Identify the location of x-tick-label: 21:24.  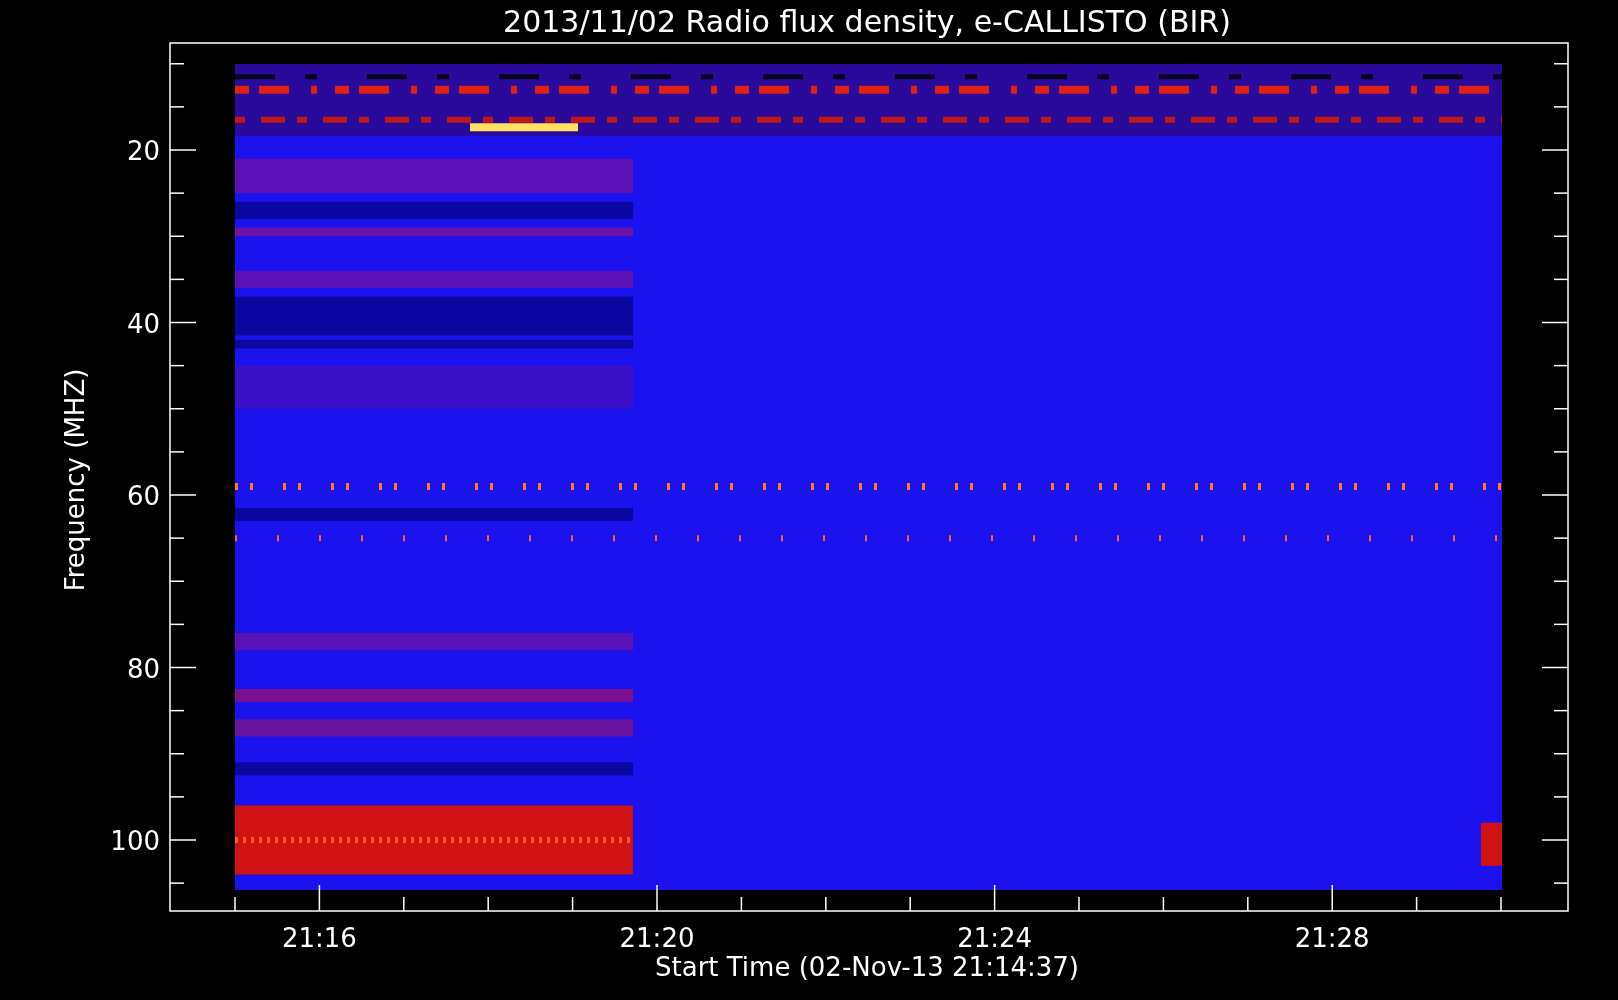
(995, 938).